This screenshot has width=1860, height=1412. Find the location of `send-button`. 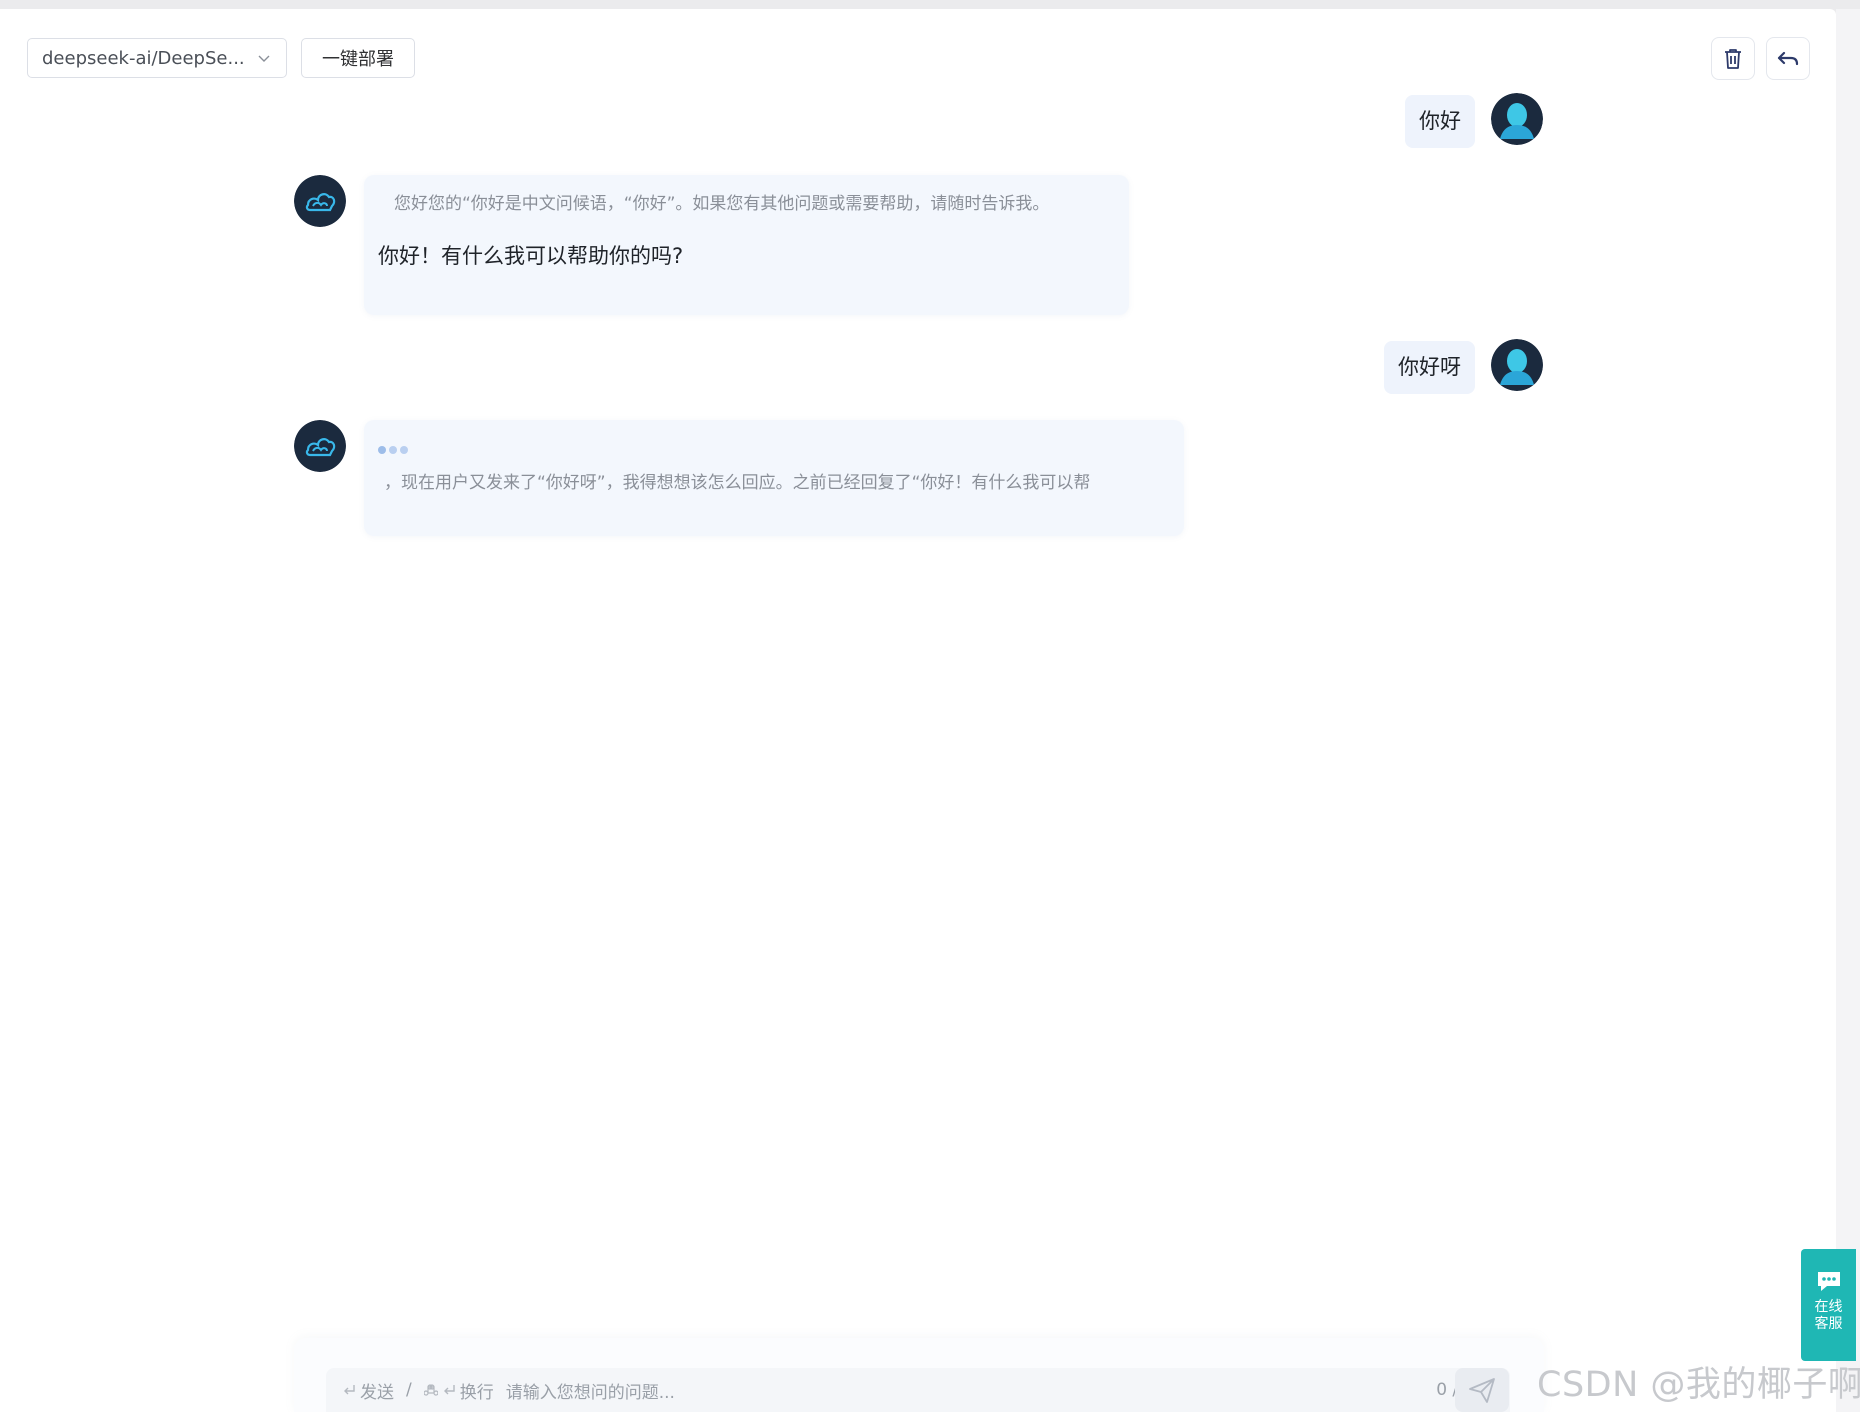

send-button is located at coordinates (1482, 1390).